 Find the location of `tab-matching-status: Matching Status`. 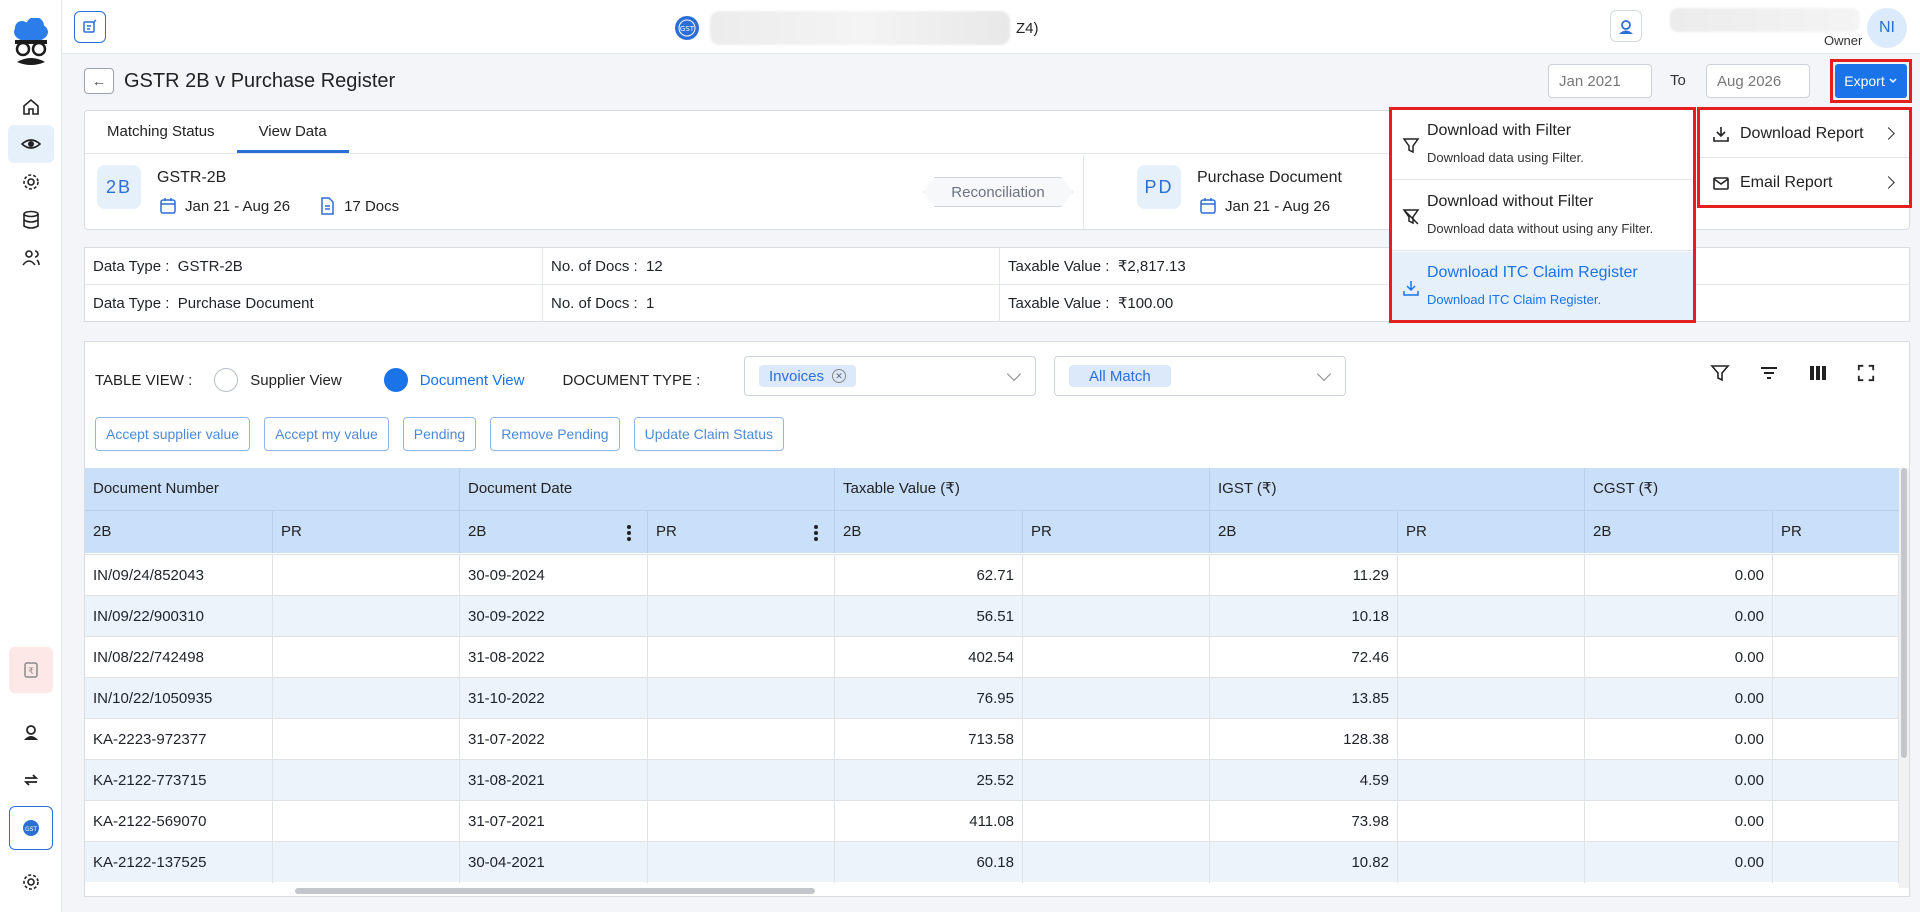

tab-matching-status: Matching Status is located at coordinates (161, 132).